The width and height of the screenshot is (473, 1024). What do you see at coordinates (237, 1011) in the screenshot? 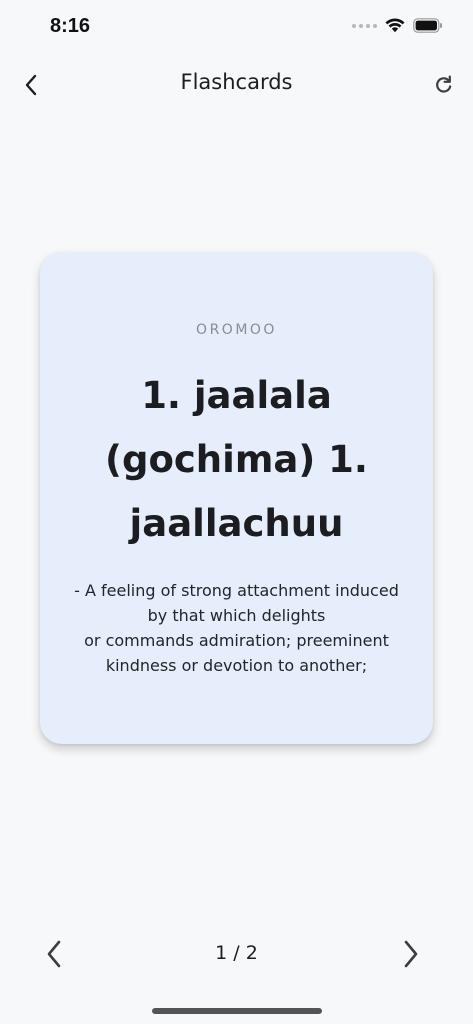
I see `home-indicator` at bounding box center [237, 1011].